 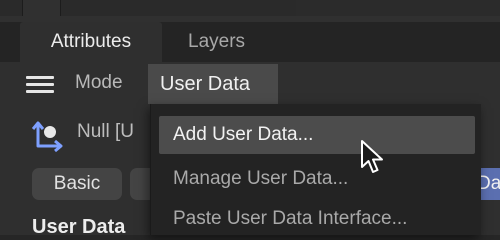 What do you see at coordinates (106, 131) in the screenshot?
I see `object-name: Null [U` at bounding box center [106, 131].